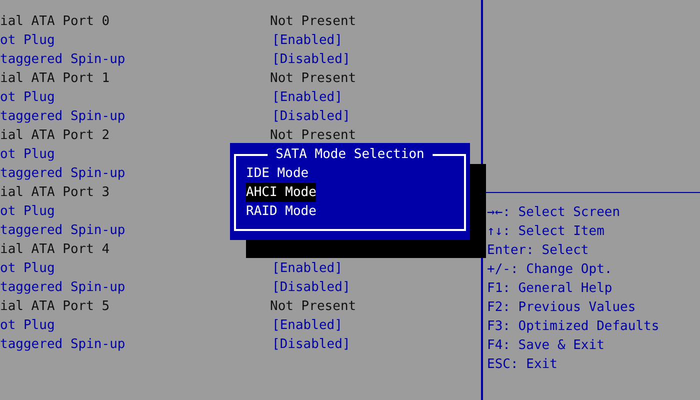  I want to click on setting-label: ial ATA Port 1, so click(55, 78).